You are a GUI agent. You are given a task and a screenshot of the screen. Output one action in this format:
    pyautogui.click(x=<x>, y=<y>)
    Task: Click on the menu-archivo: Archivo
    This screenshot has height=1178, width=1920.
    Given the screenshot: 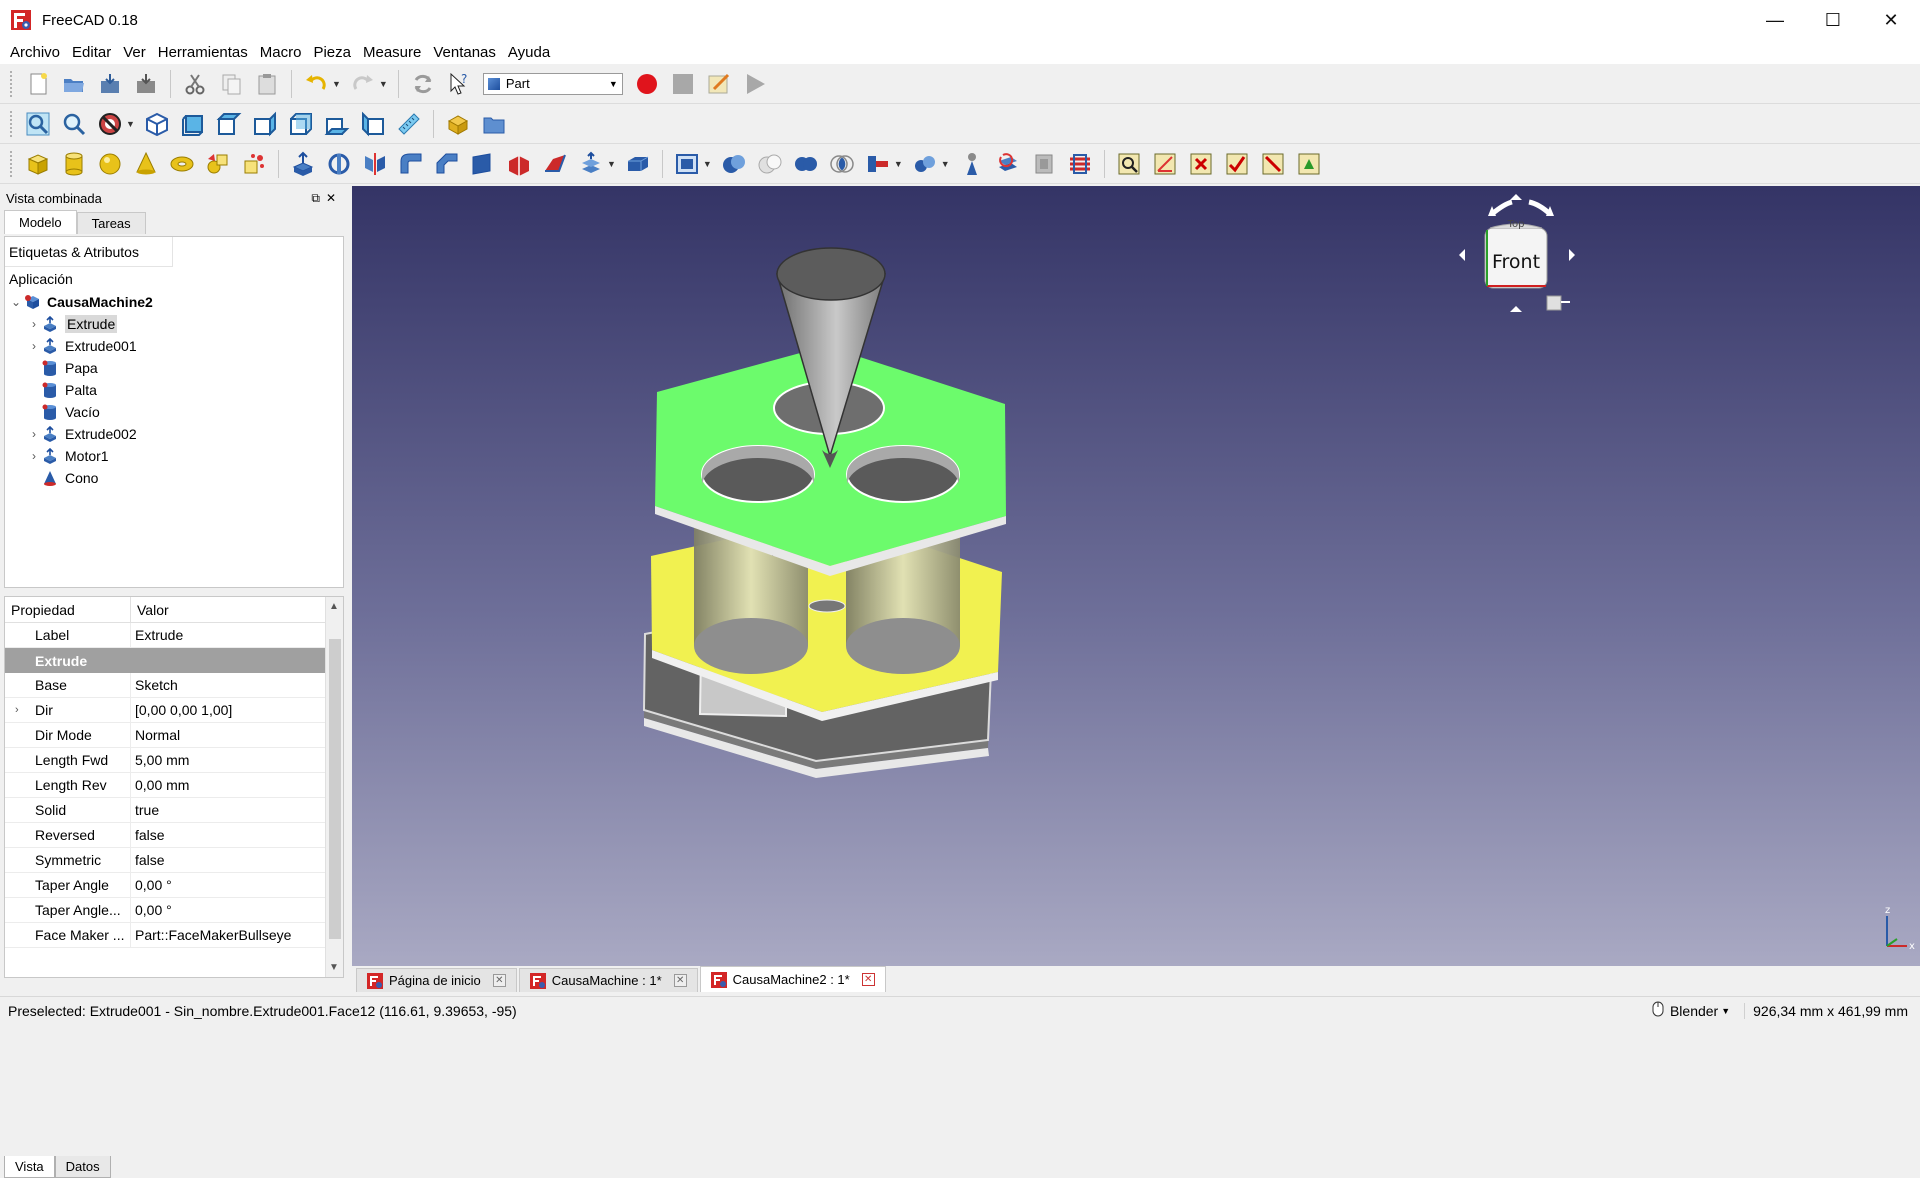 What is the action you would take?
    pyautogui.click(x=35, y=52)
    